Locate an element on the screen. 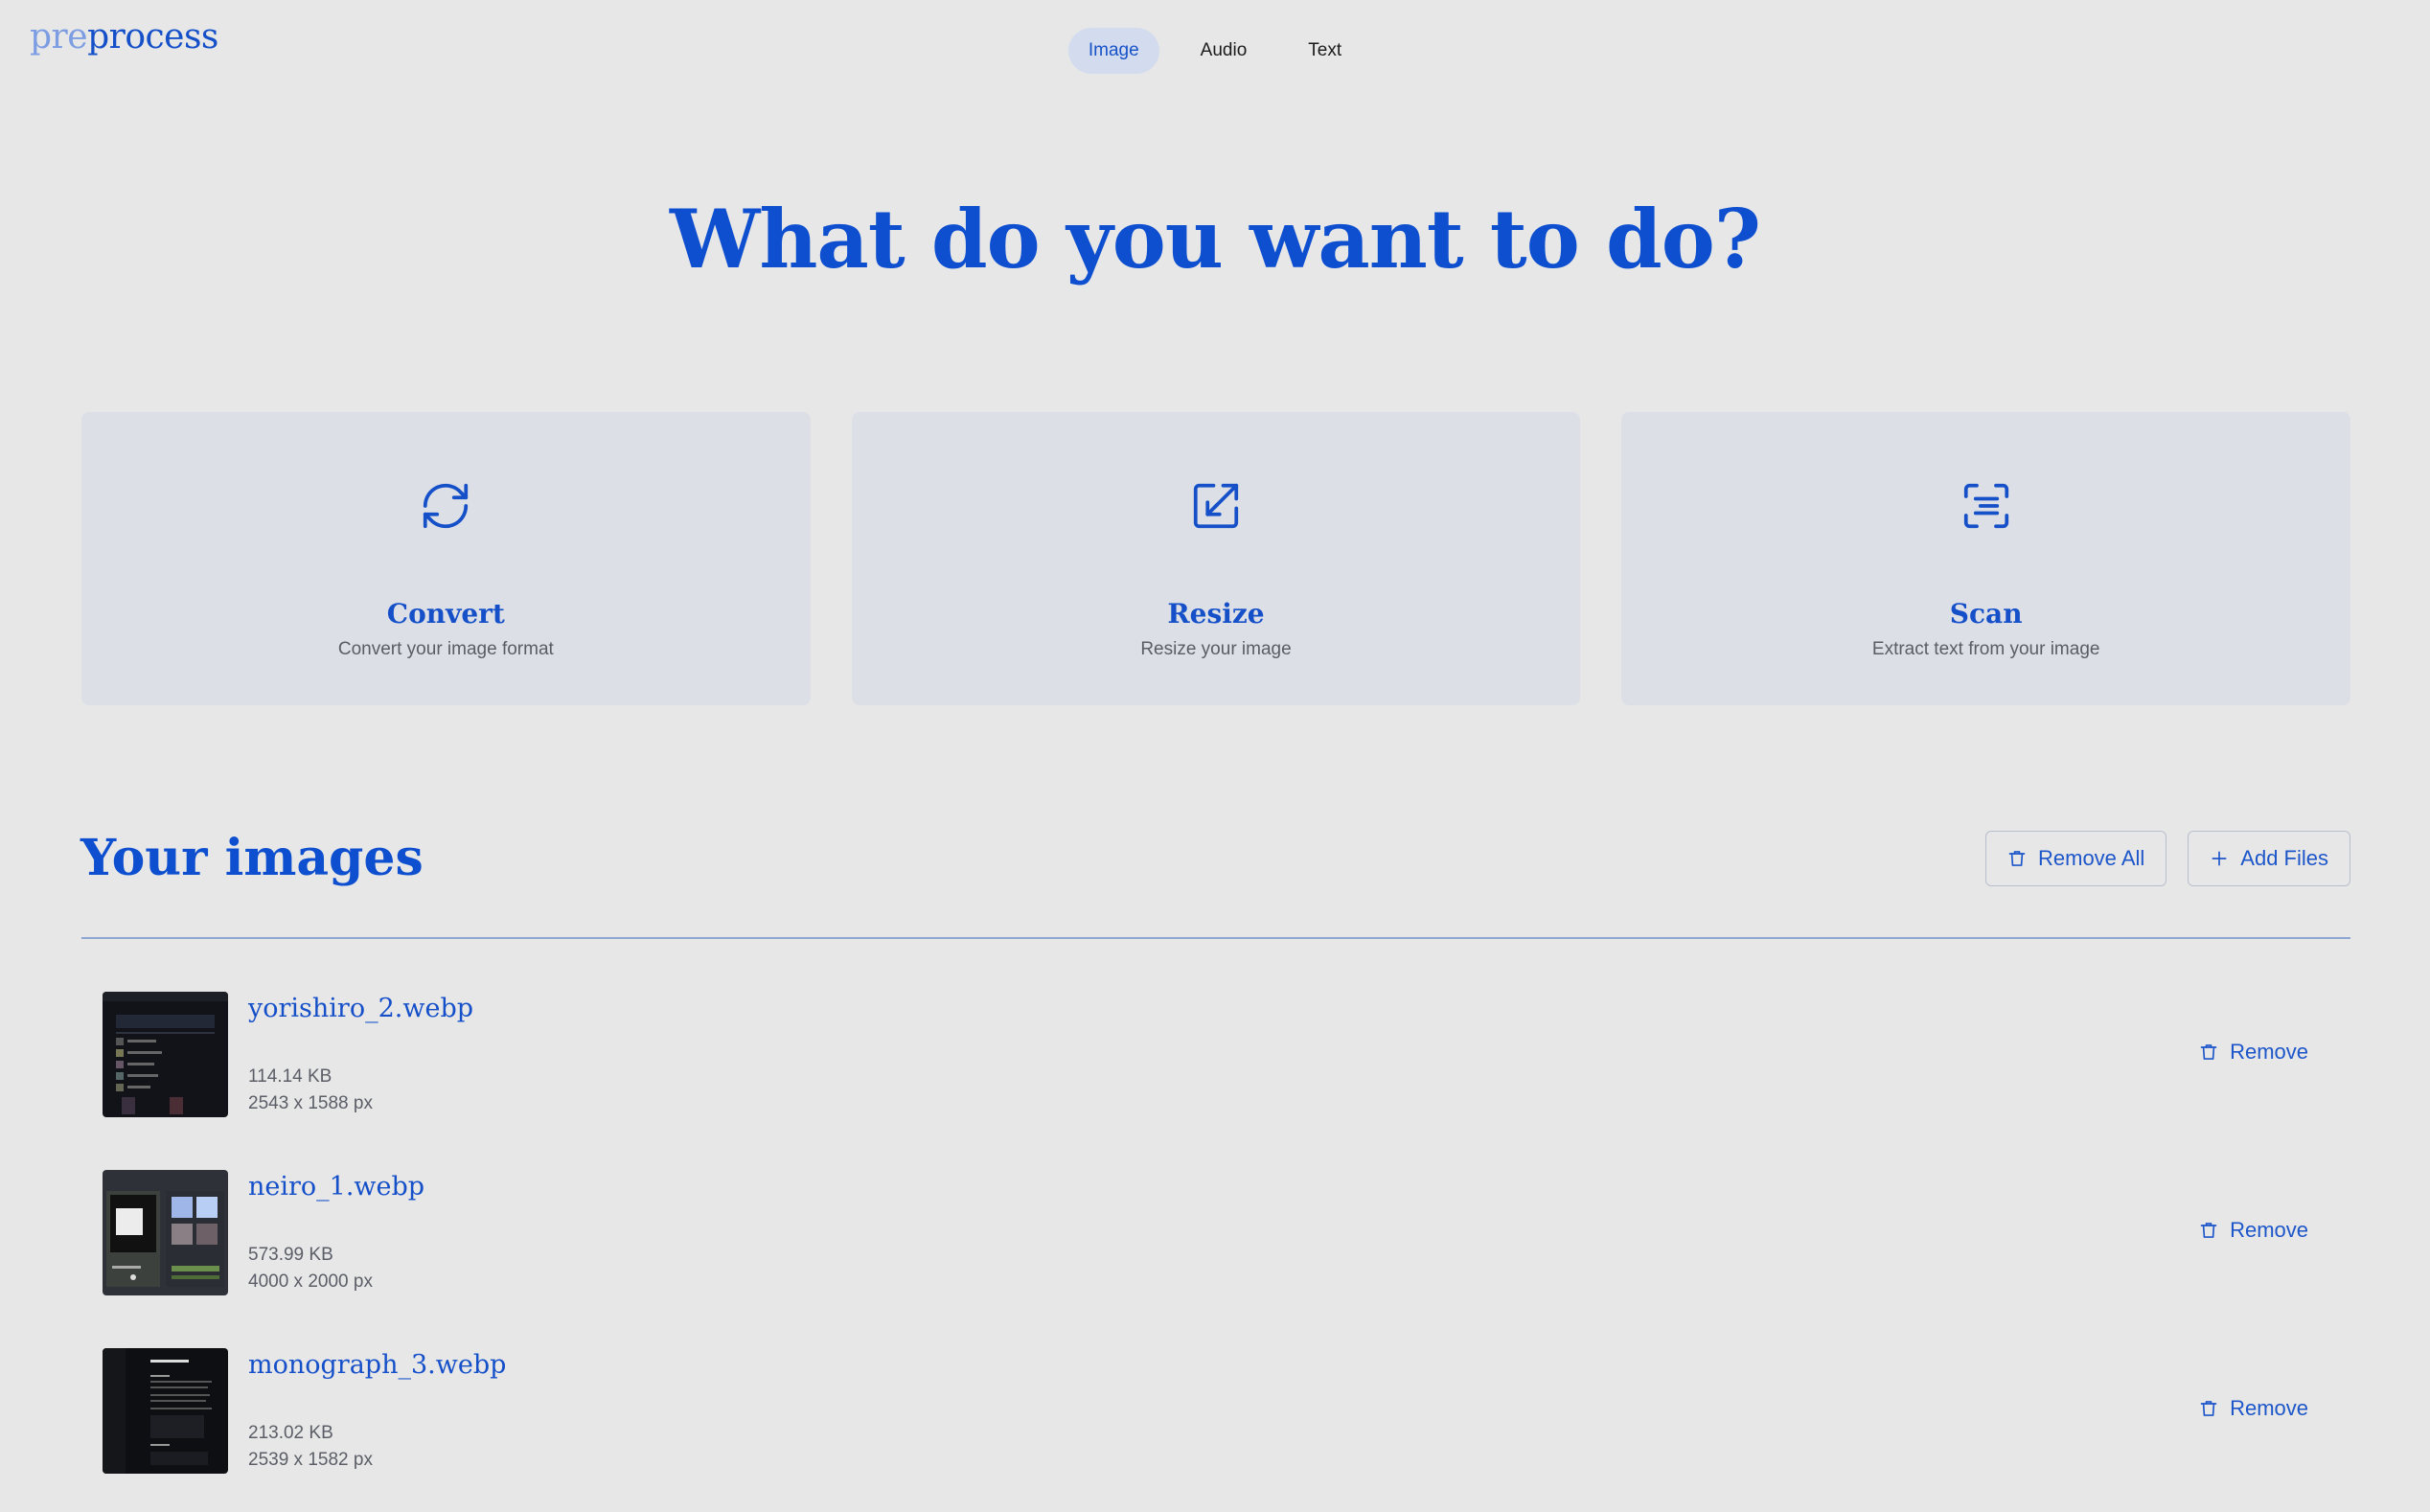  scan-card: Scan Extract text from your image is located at coordinates (1986, 558).